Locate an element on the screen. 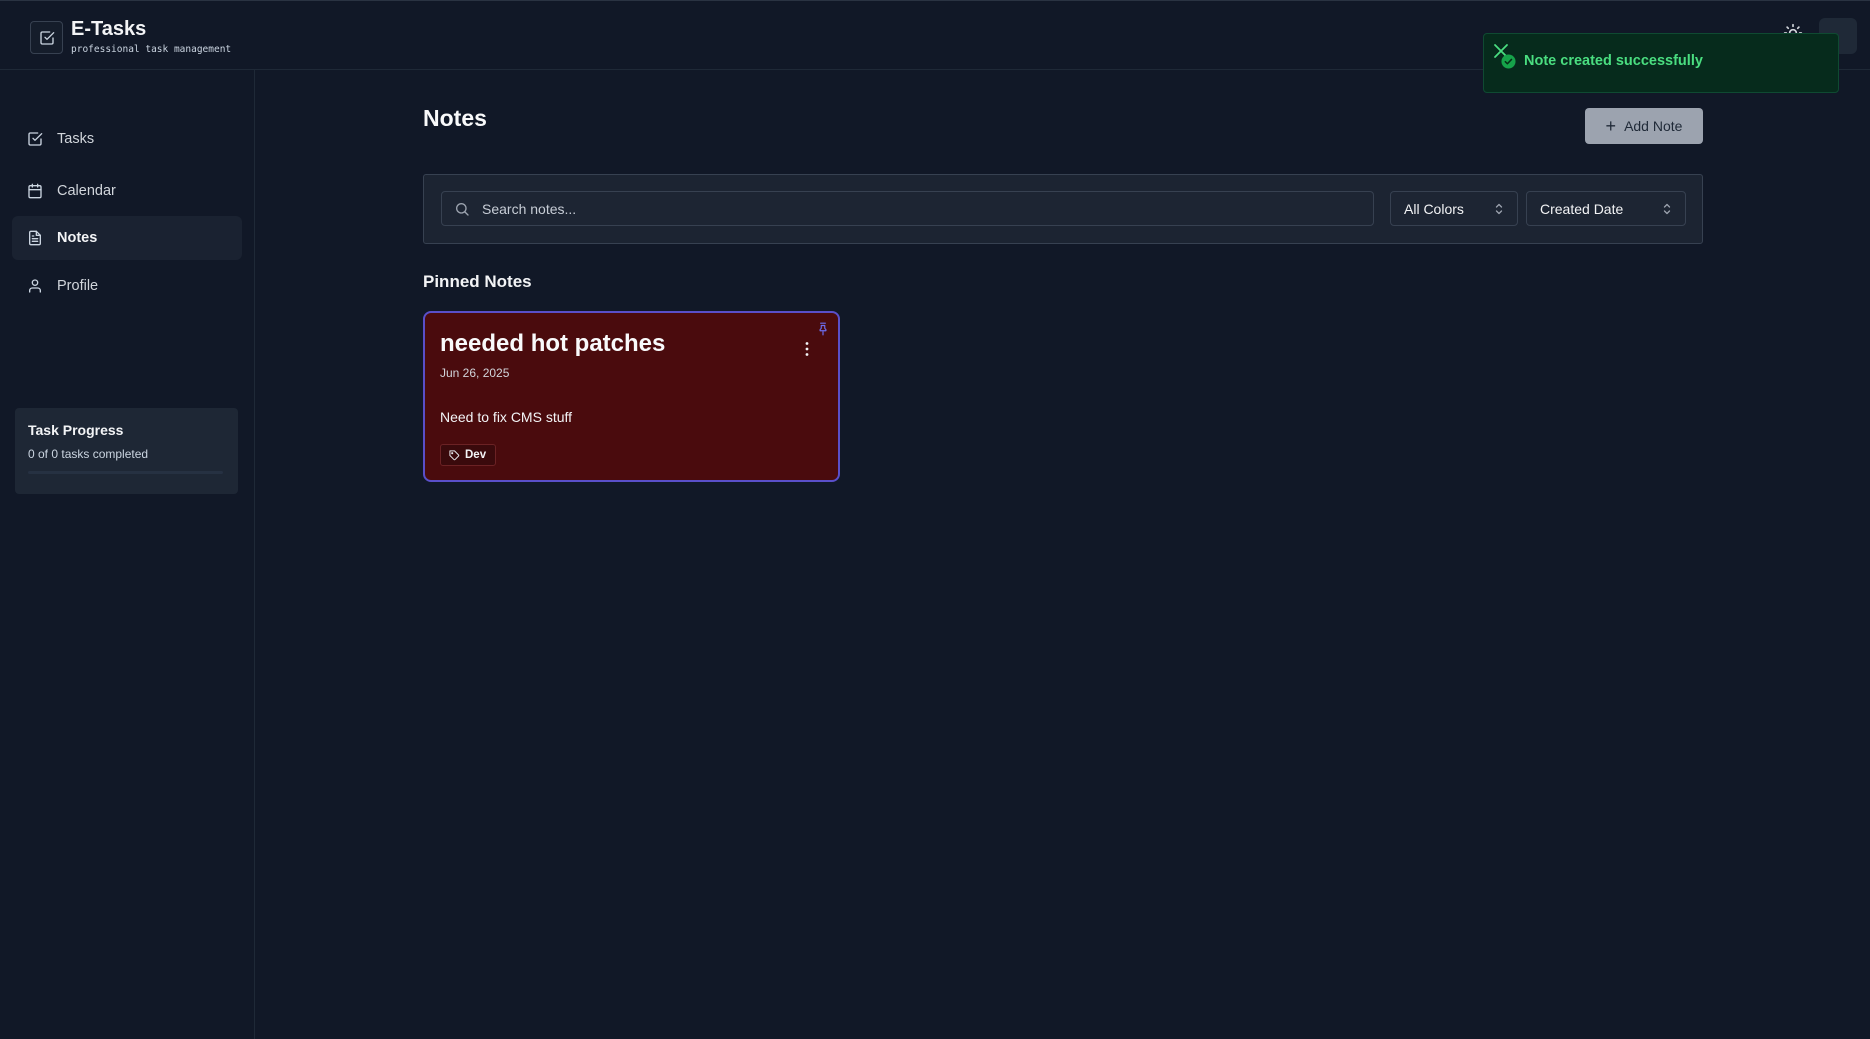  app-logo is located at coordinates (46, 37).